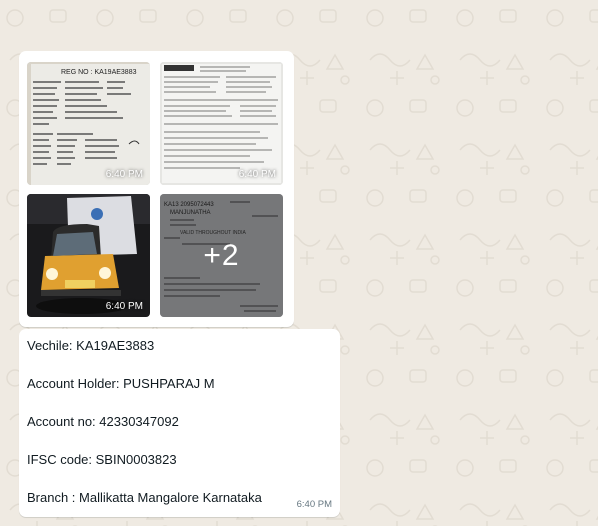  I want to click on vehicle-number-line: Vechile: KA19AE3883, so click(91, 345).